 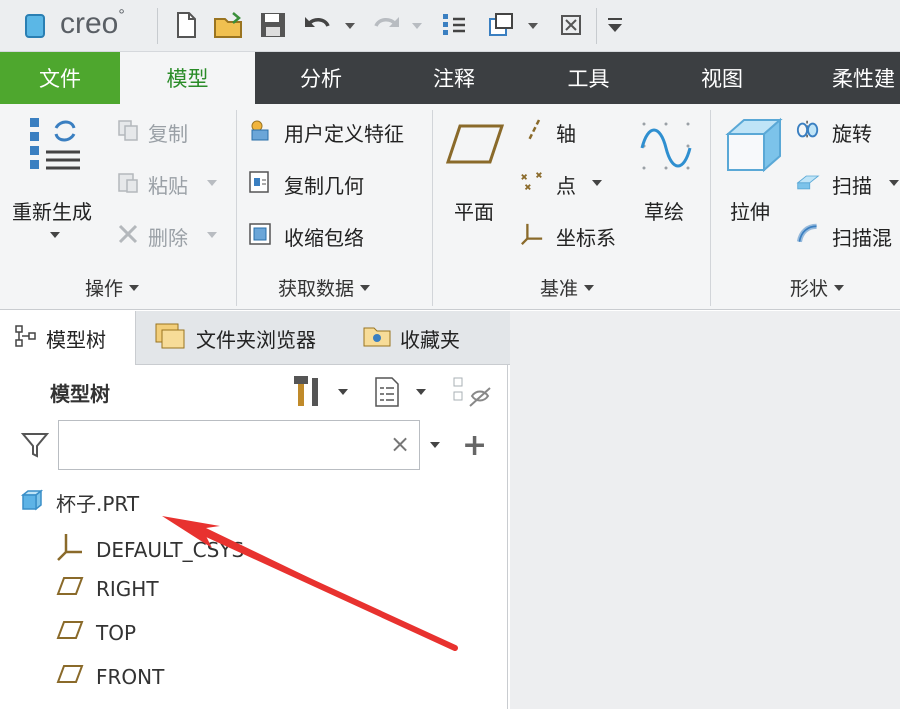 I want to click on regenerate-dropdown-icon, so click(x=55, y=235).